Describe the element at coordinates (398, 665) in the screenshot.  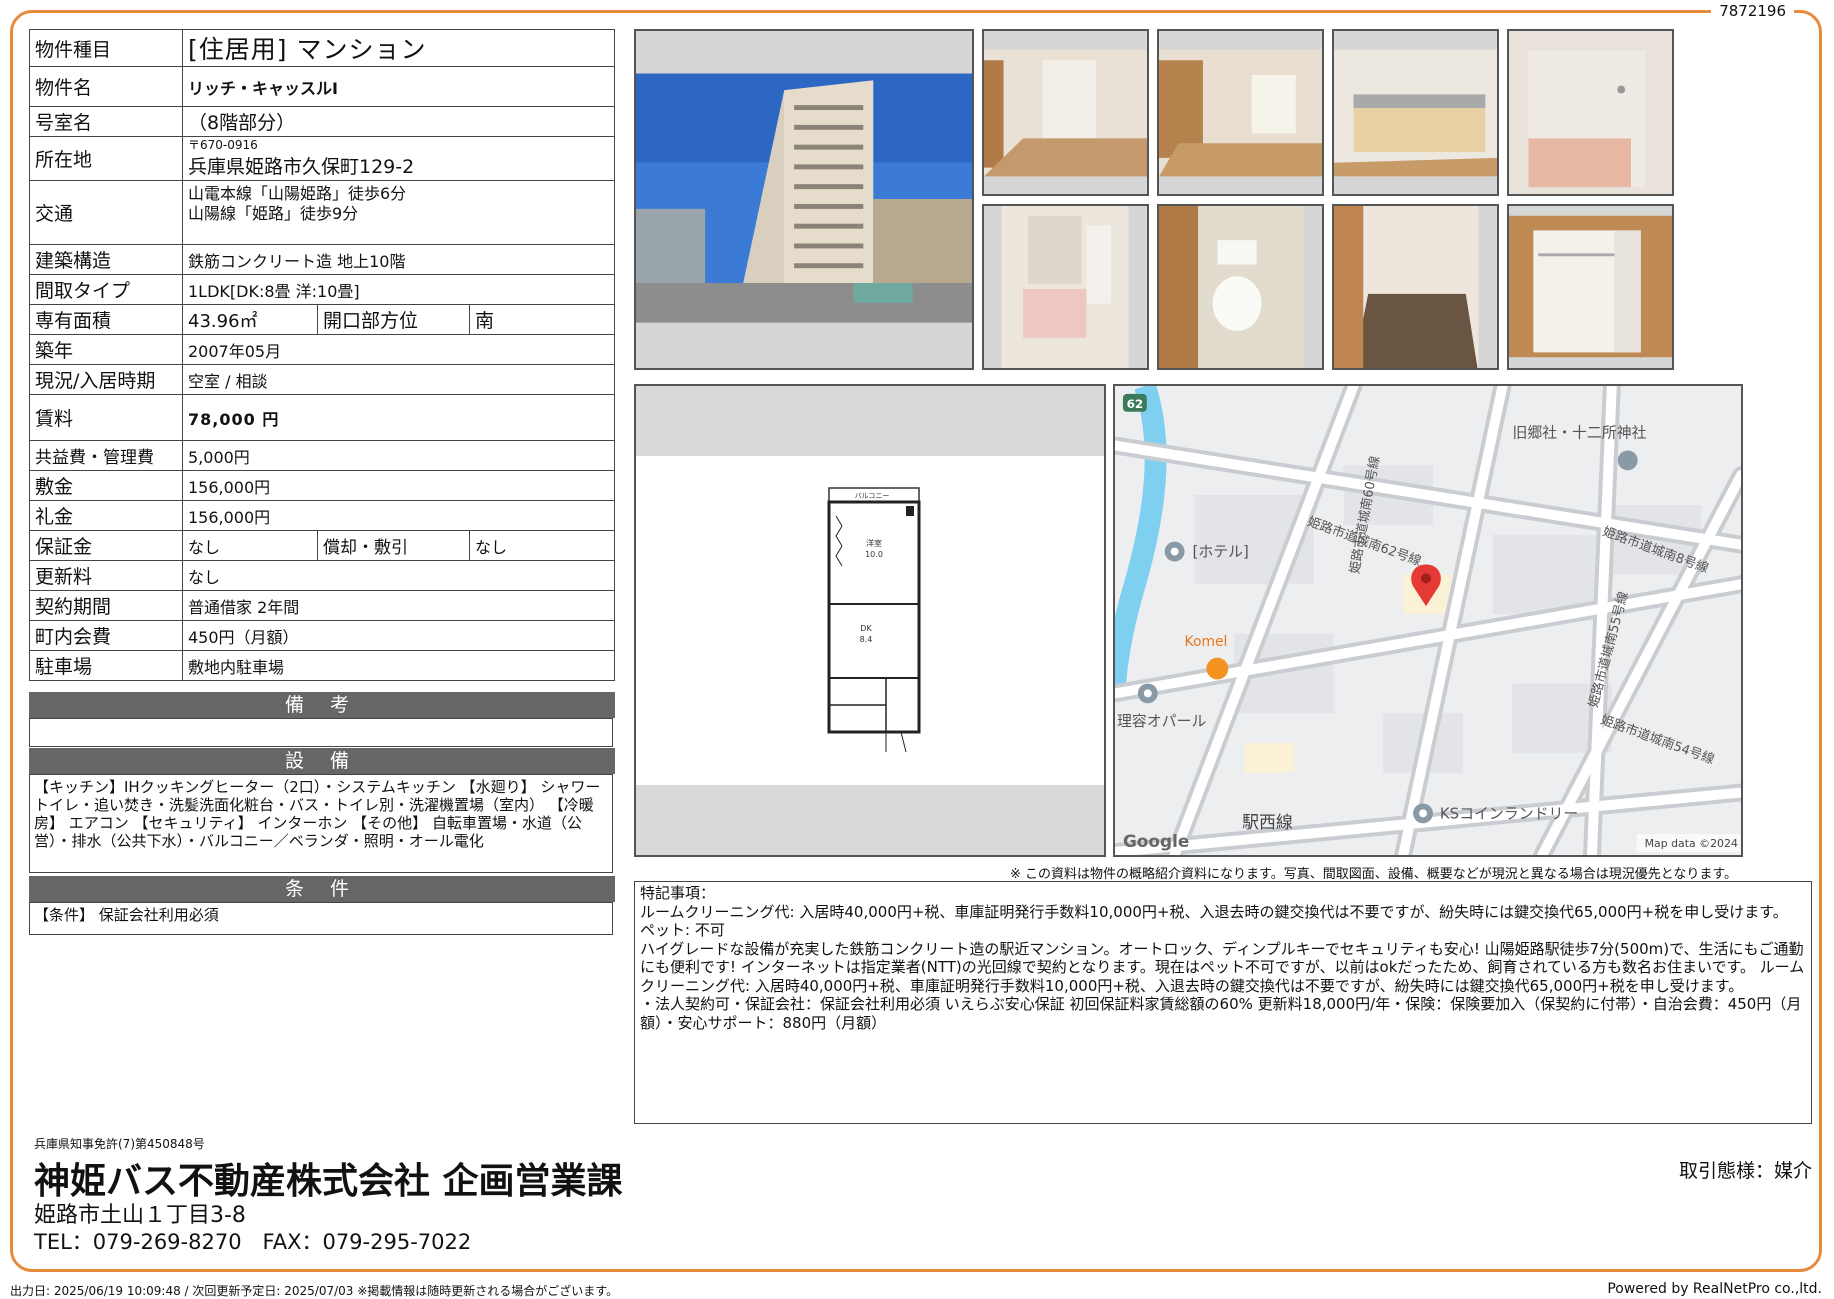
I see `parking-value: 敷地内駐車場` at that location.